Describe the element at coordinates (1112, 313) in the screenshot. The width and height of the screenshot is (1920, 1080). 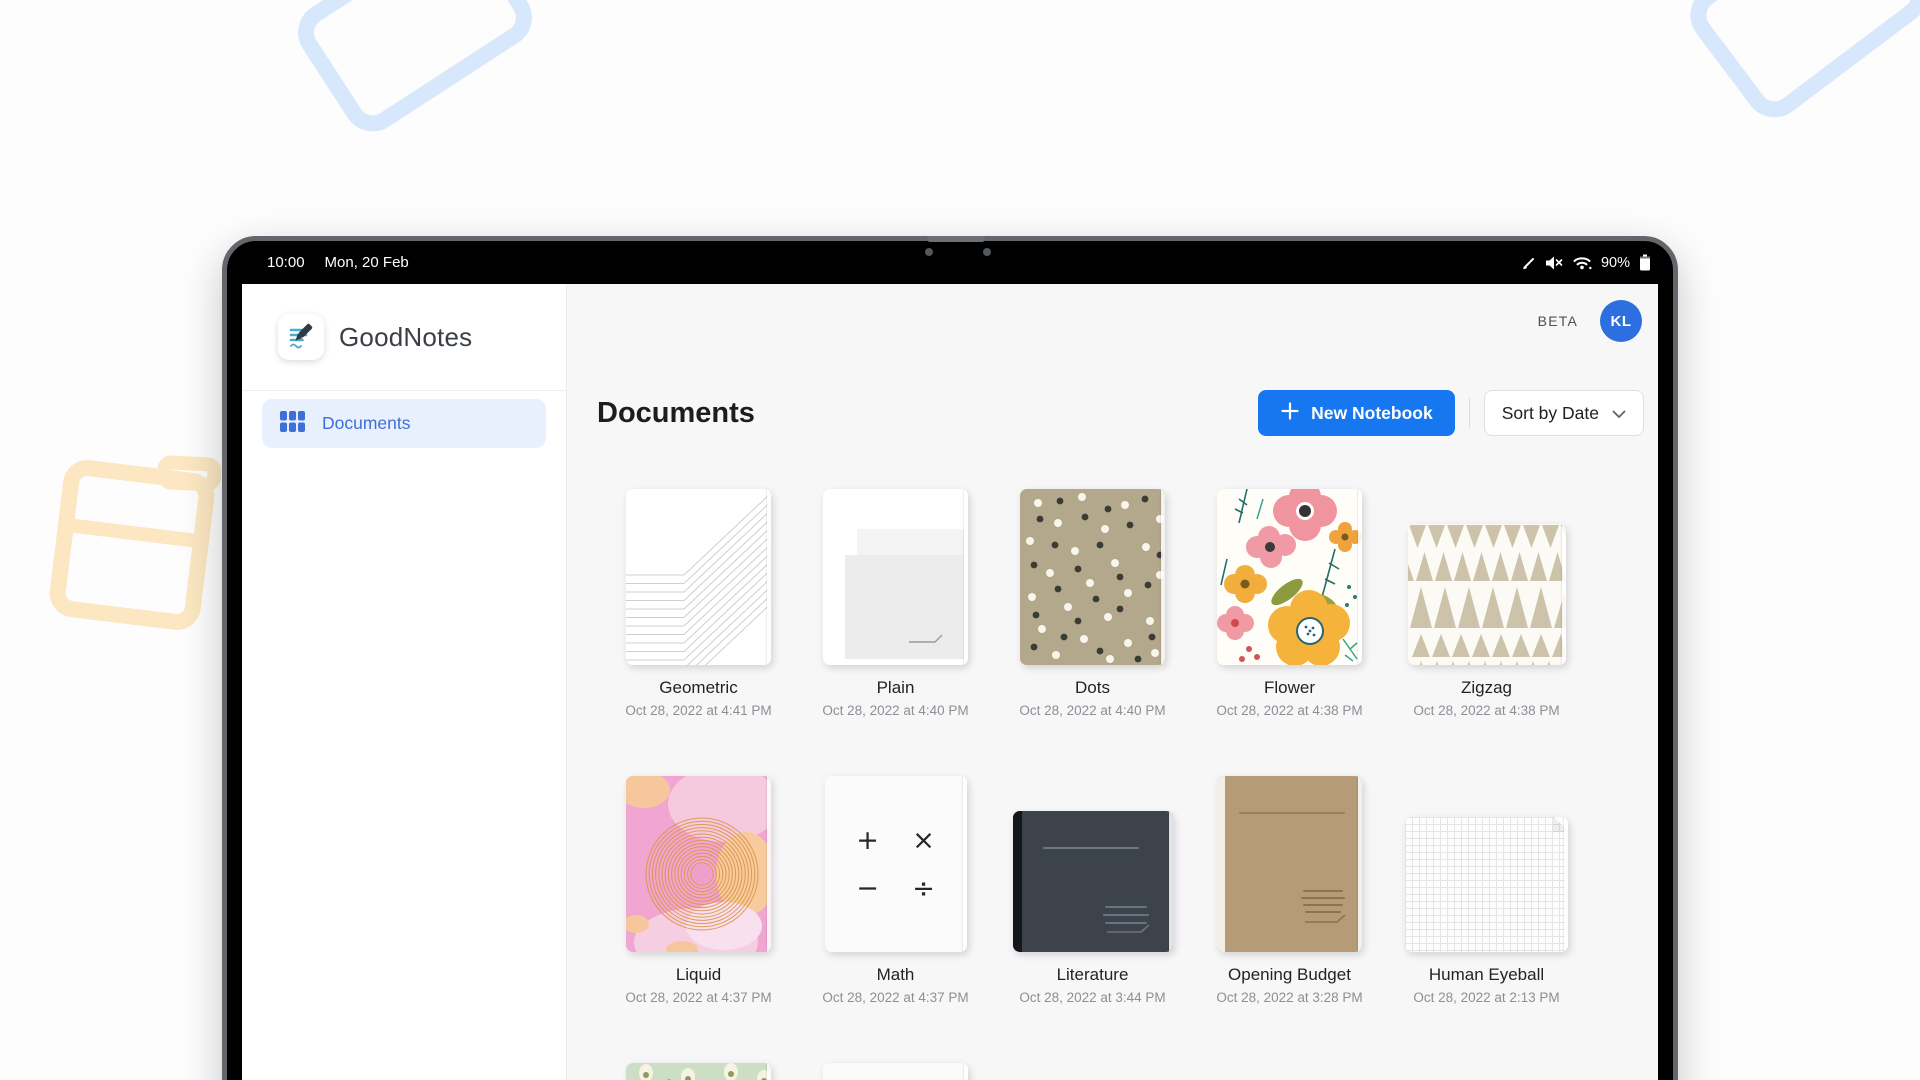
I see `account-row: BETA KL` at that location.